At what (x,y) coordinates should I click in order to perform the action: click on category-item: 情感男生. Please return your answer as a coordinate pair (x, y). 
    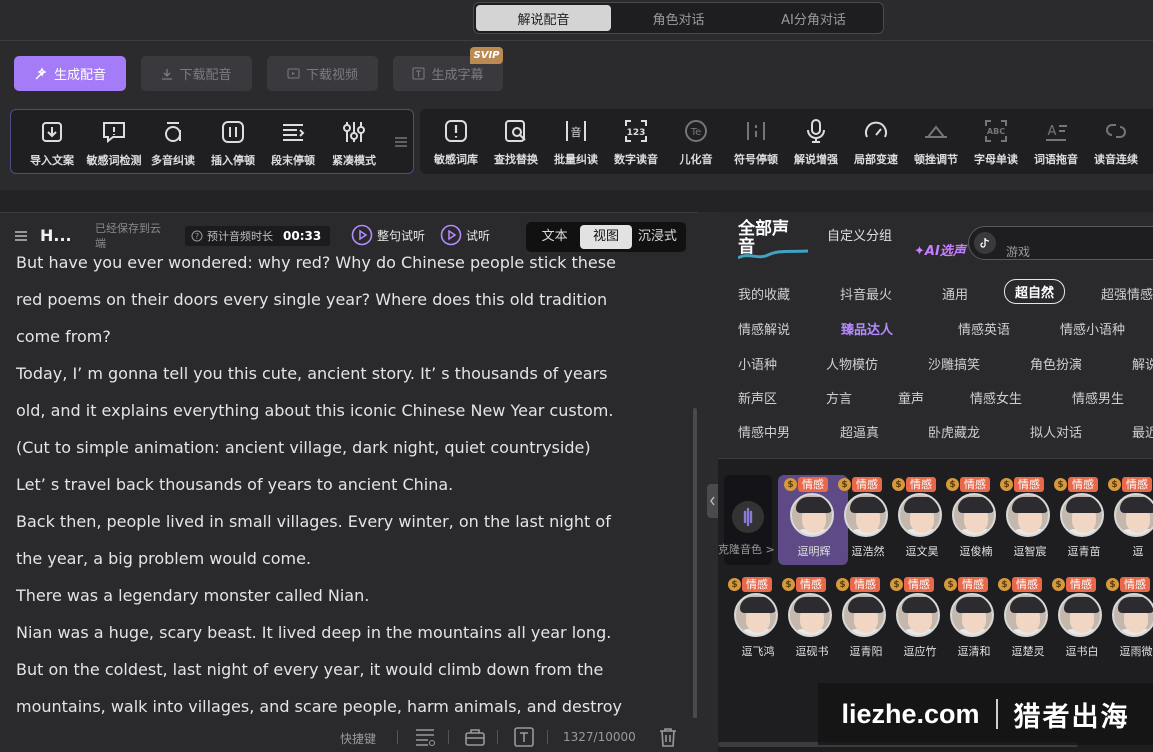
    Looking at the image, I should click on (1098, 397).